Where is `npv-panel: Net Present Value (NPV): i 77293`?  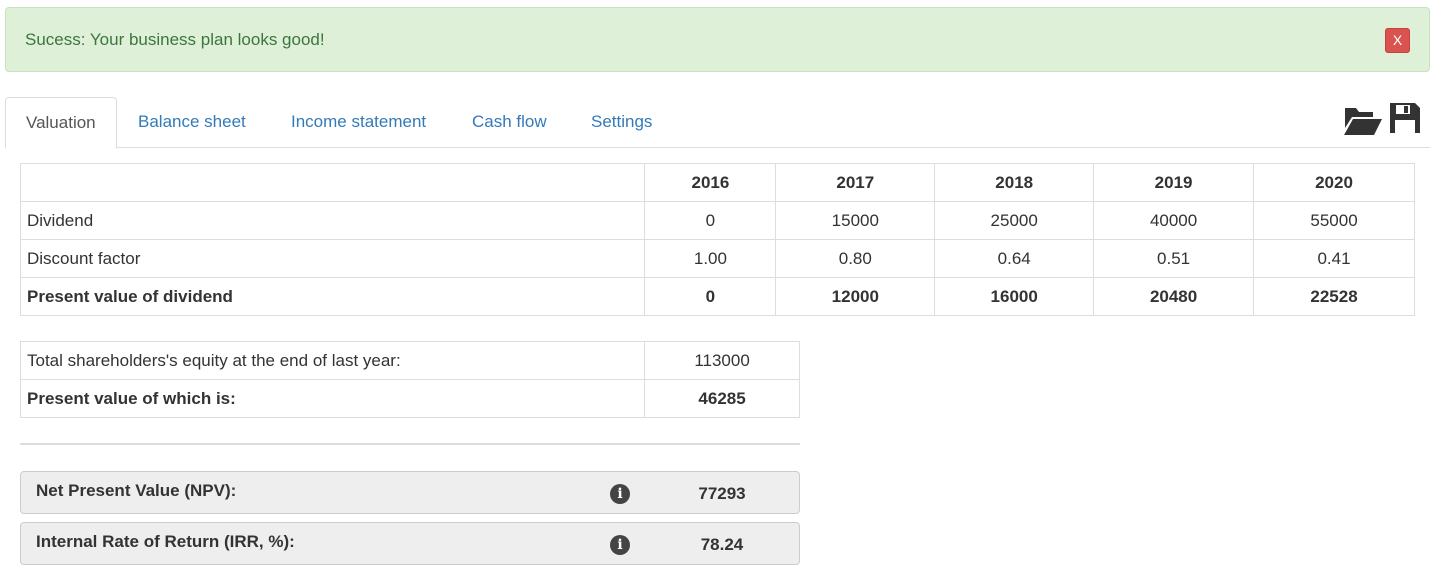
npv-panel: Net Present Value (NPV): i 77293 is located at coordinates (410, 492).